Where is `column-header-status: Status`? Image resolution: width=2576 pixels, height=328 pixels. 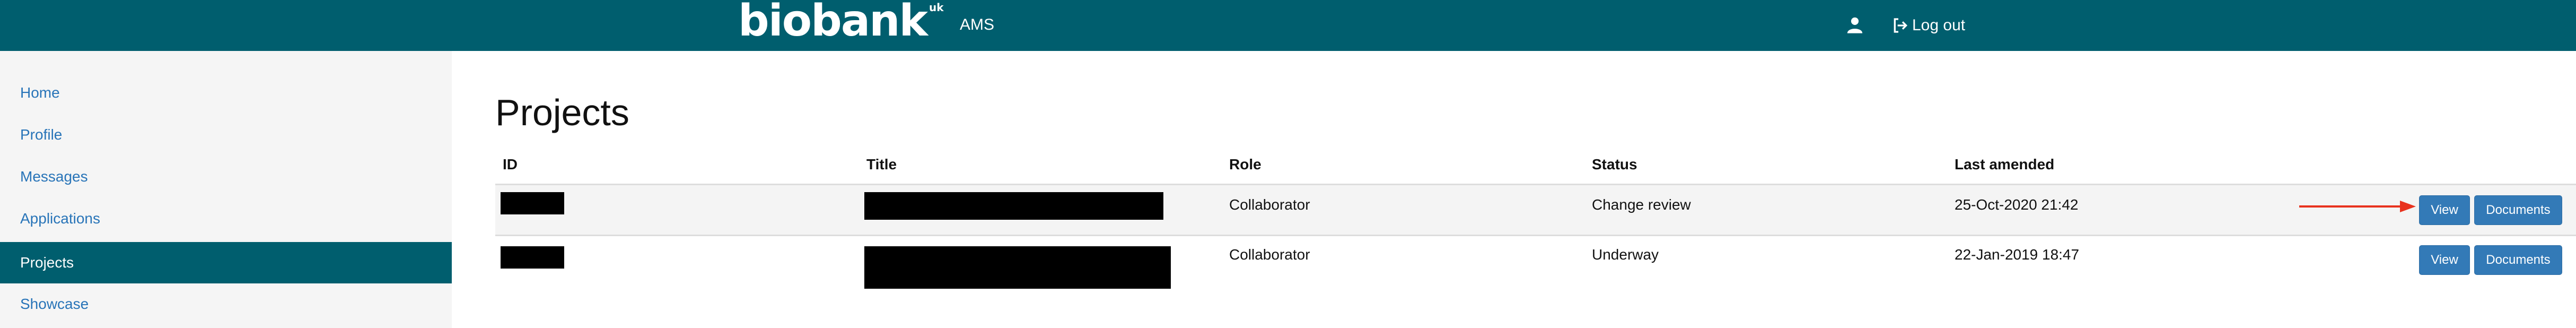
column-header-status: Status is located at coordinates (1614, 164).